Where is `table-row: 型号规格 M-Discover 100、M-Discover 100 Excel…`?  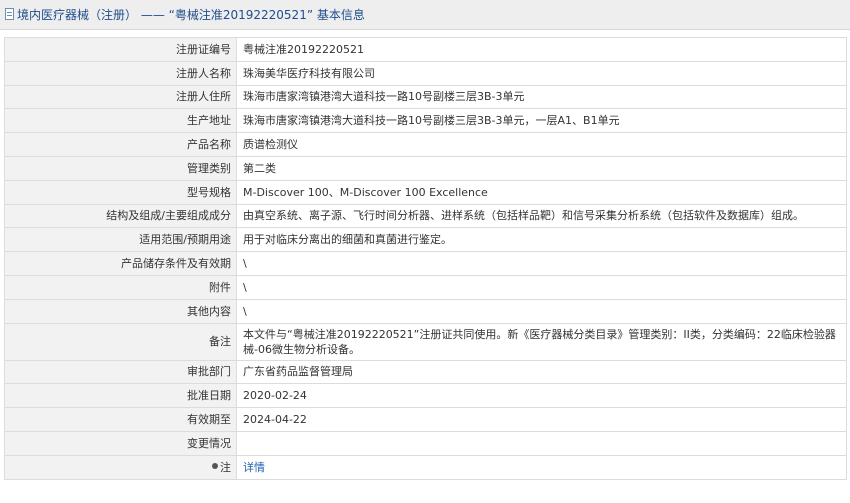 table-row: 型号规格 M-Discover 100、M-Discover 100 Excel… is located at coordinates (425, 192).